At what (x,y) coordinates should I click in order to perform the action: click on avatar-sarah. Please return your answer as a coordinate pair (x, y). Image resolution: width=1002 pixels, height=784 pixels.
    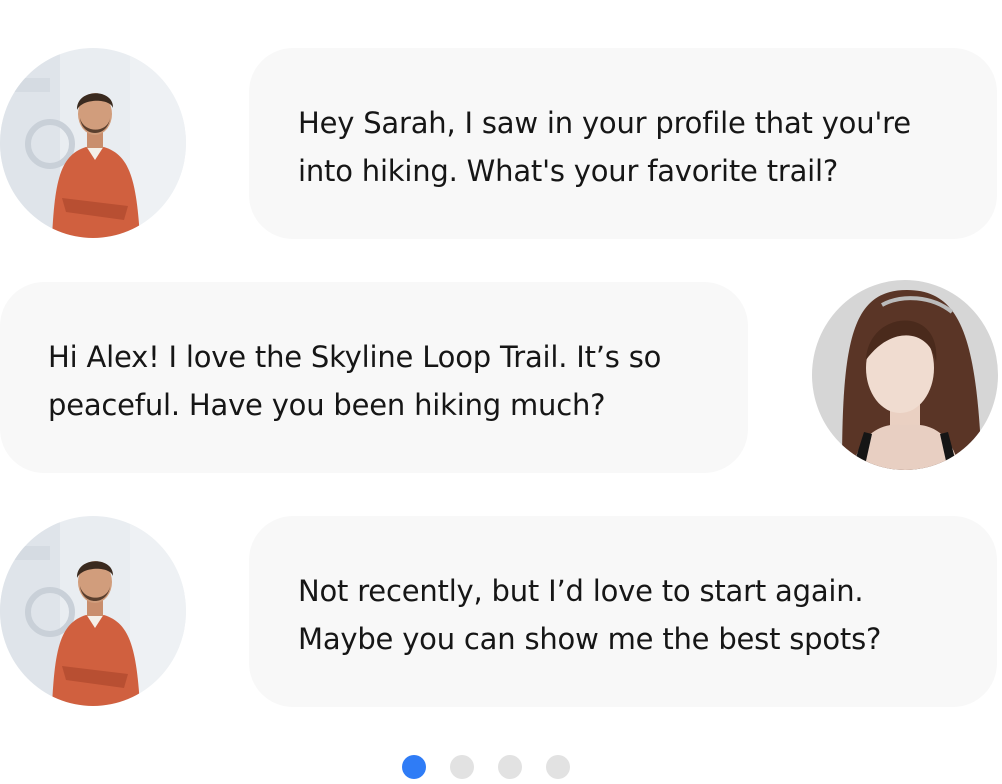
    Looking at the image, I should click on (905, 375).